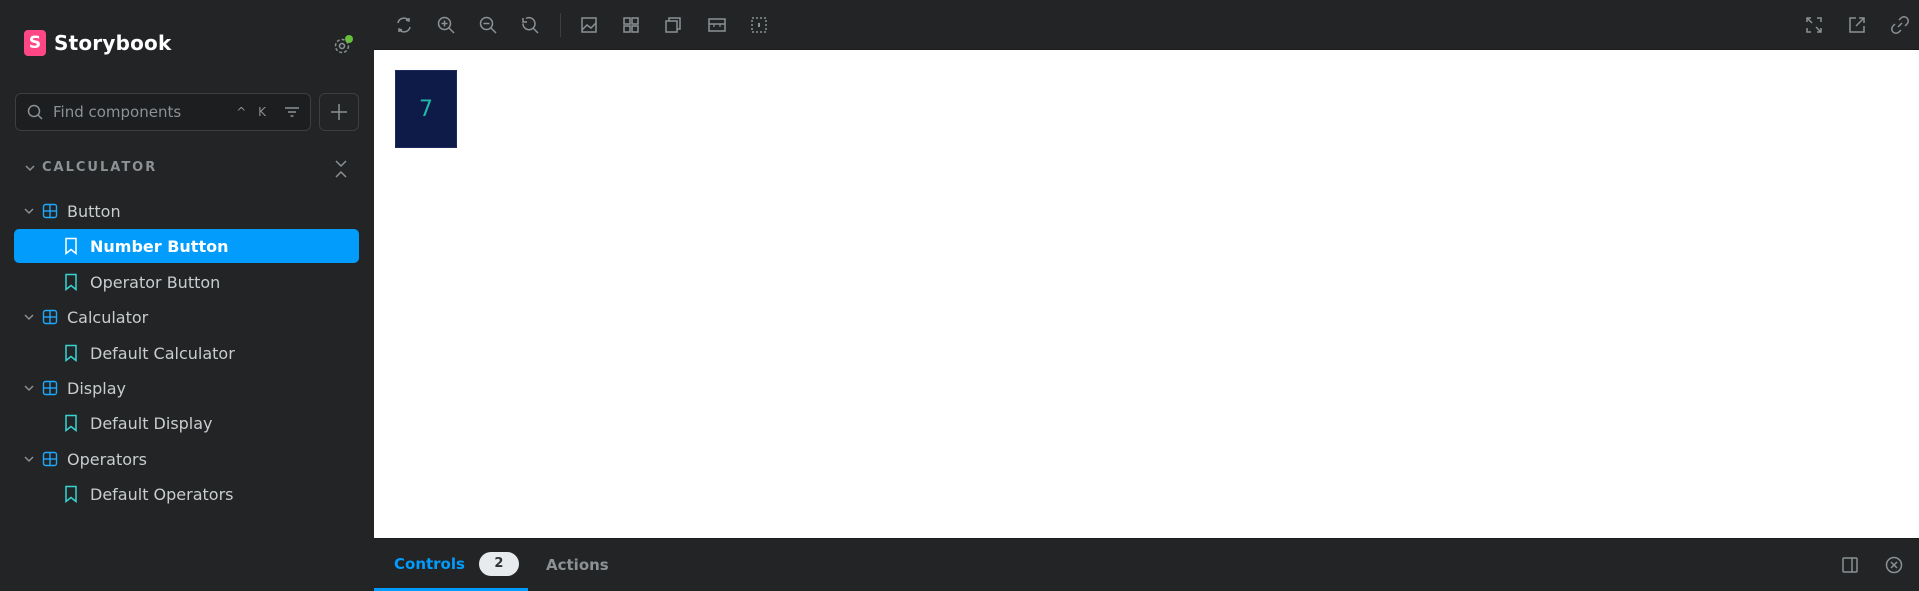 This screenshot has height=591, width=1919. What do you see at coordinates (162, 494) in the screenshot?
I see `tree-item-label: Default Operators` at bounding box center [162, 494].